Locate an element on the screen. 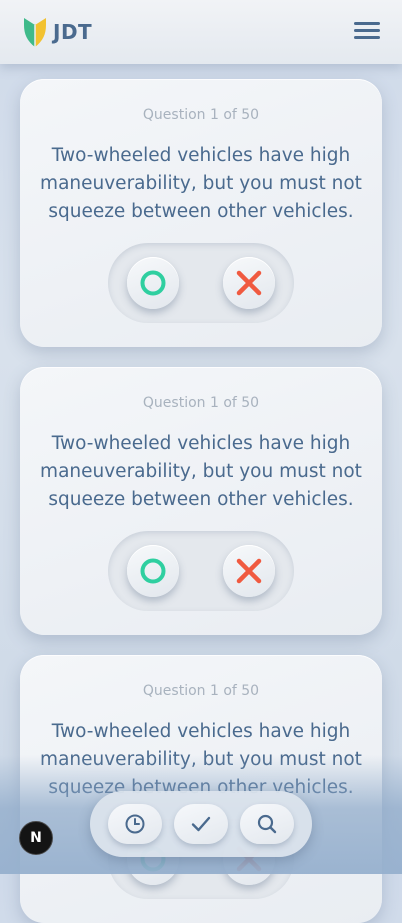  shield-leaf-icon is located at coordinates (35, 32).